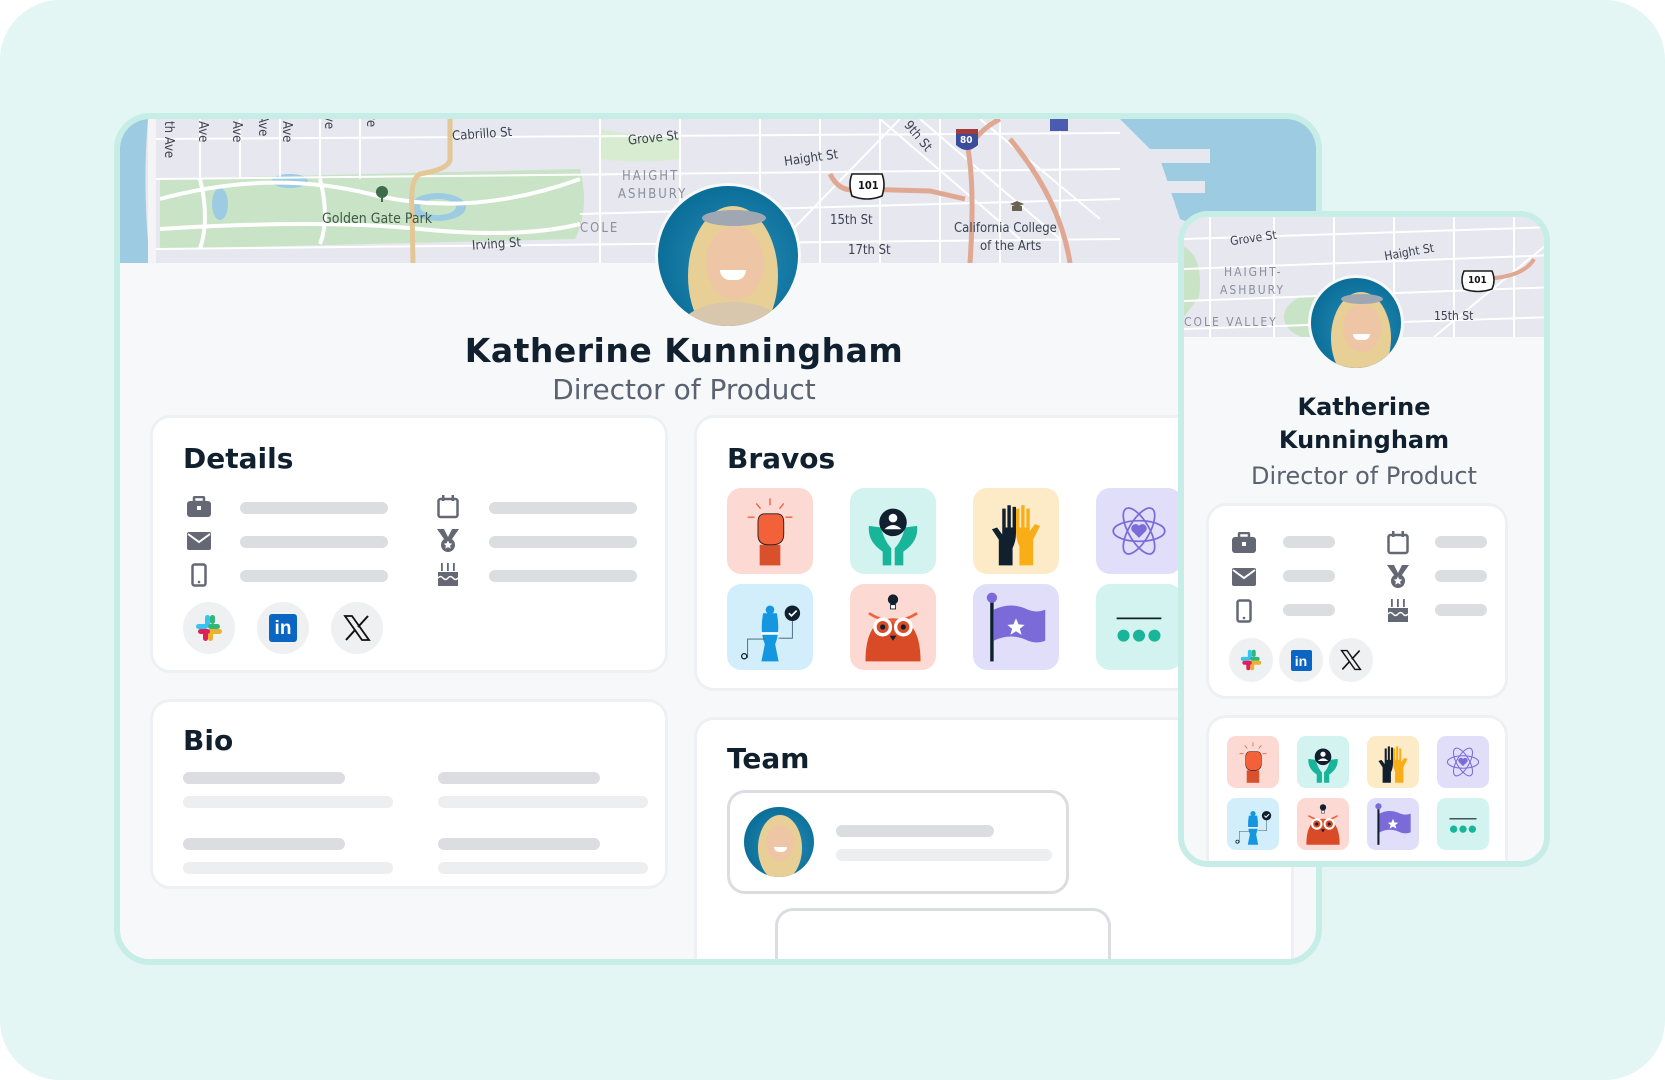 This screenshot has height=1080, width=1665. I want to click on mobile-details-card: in, so click(1357, 601).